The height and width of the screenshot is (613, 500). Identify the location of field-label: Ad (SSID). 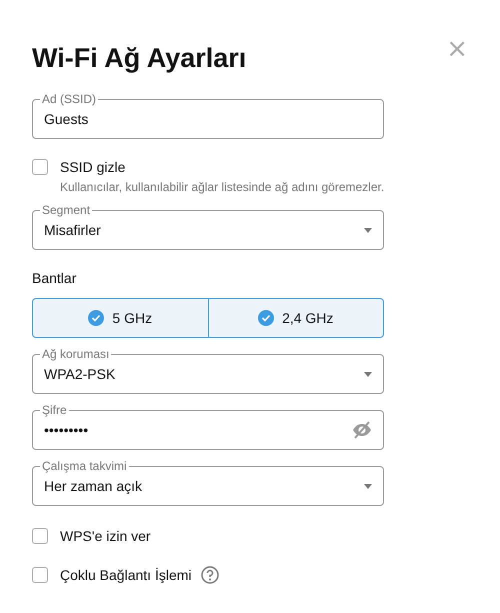
(69, 99).